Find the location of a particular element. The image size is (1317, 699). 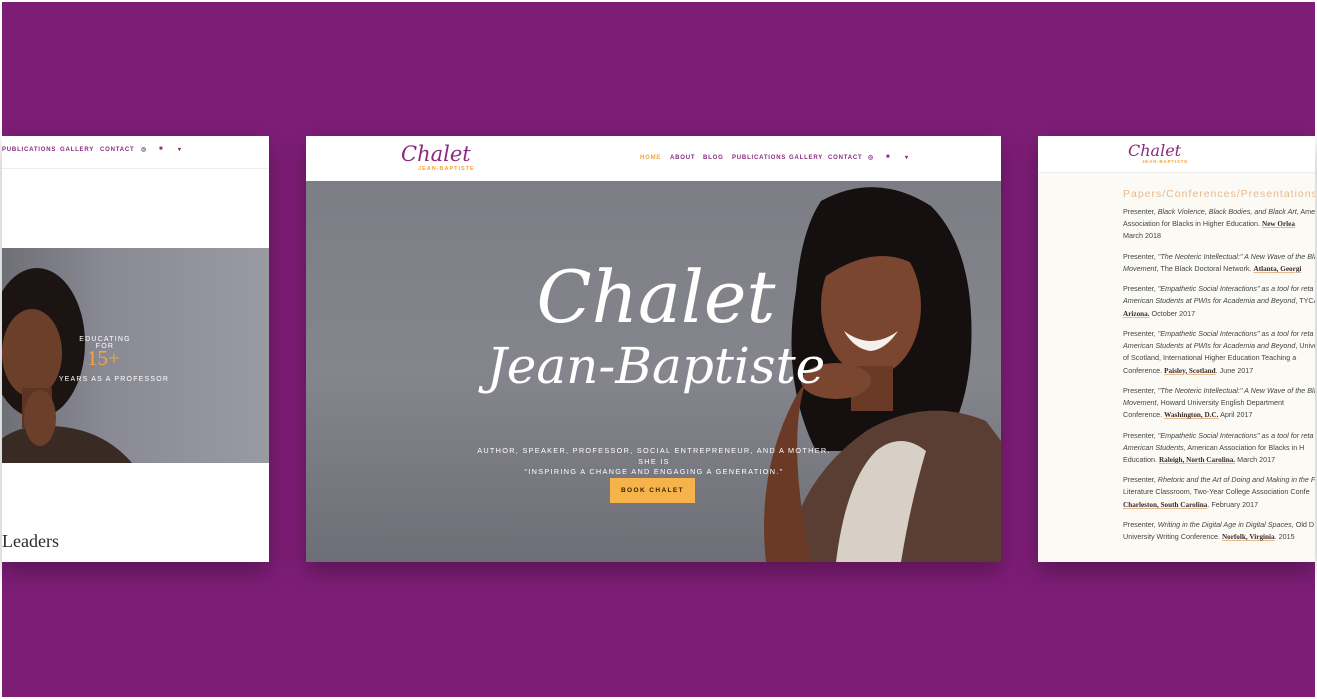

entry-location: Washington, D.C. is located at coordinates (1191, 415).